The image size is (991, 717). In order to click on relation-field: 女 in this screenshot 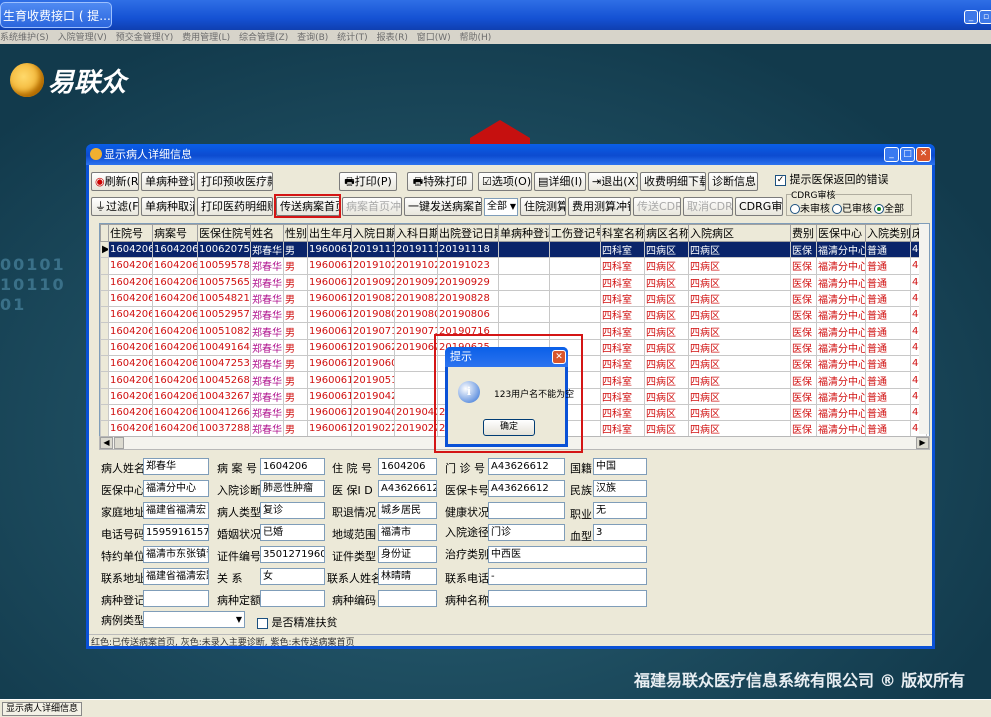, I will do `click(292, 576)`.